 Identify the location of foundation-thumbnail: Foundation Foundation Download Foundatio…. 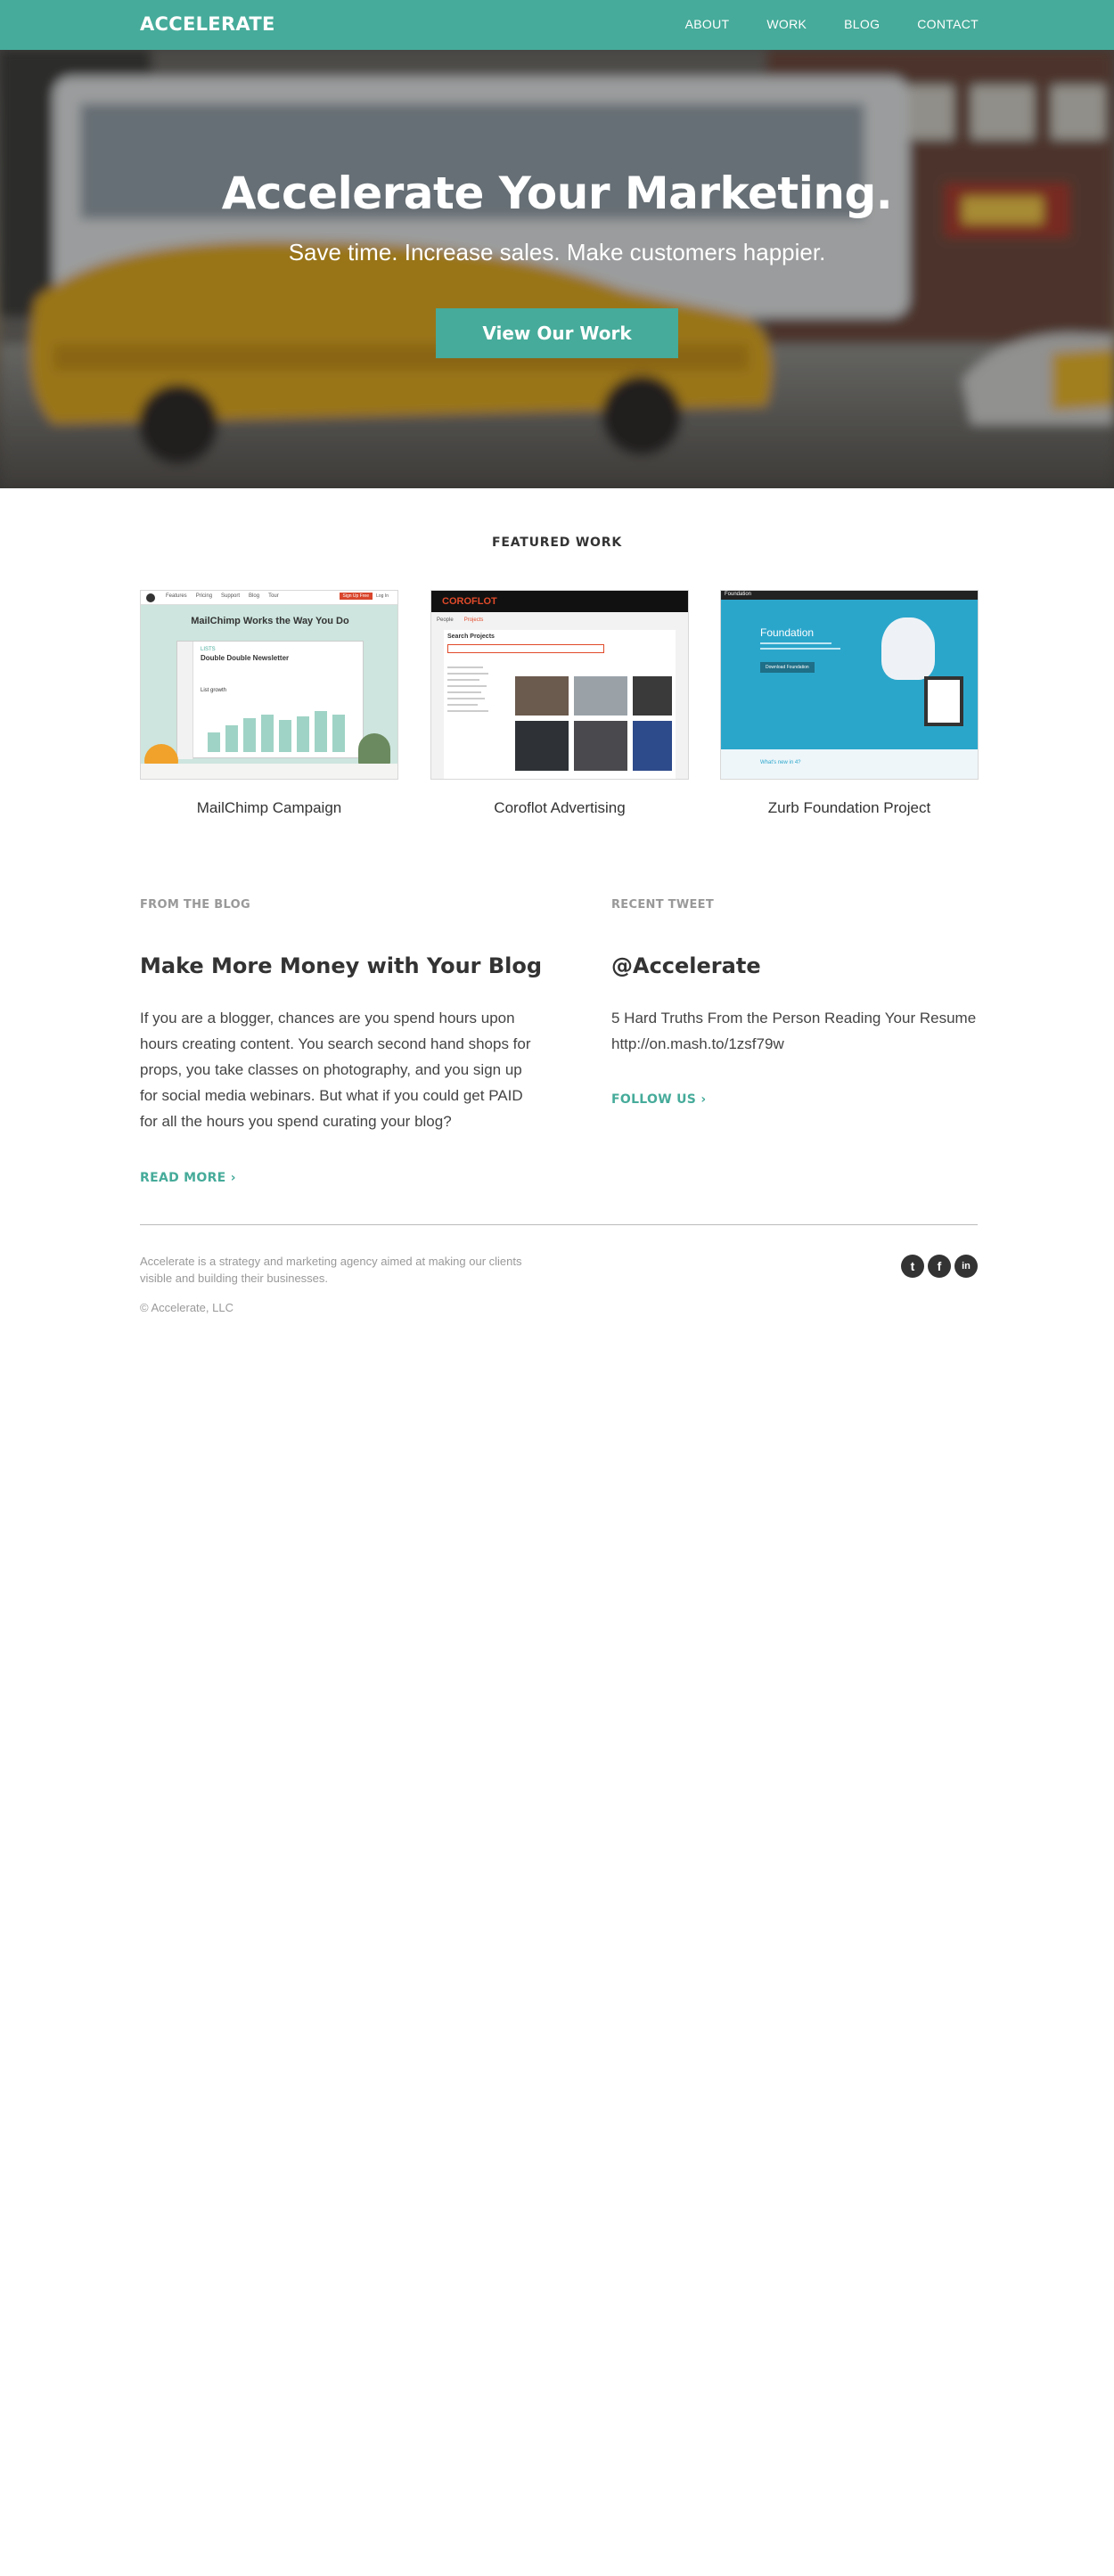
(849, 685).